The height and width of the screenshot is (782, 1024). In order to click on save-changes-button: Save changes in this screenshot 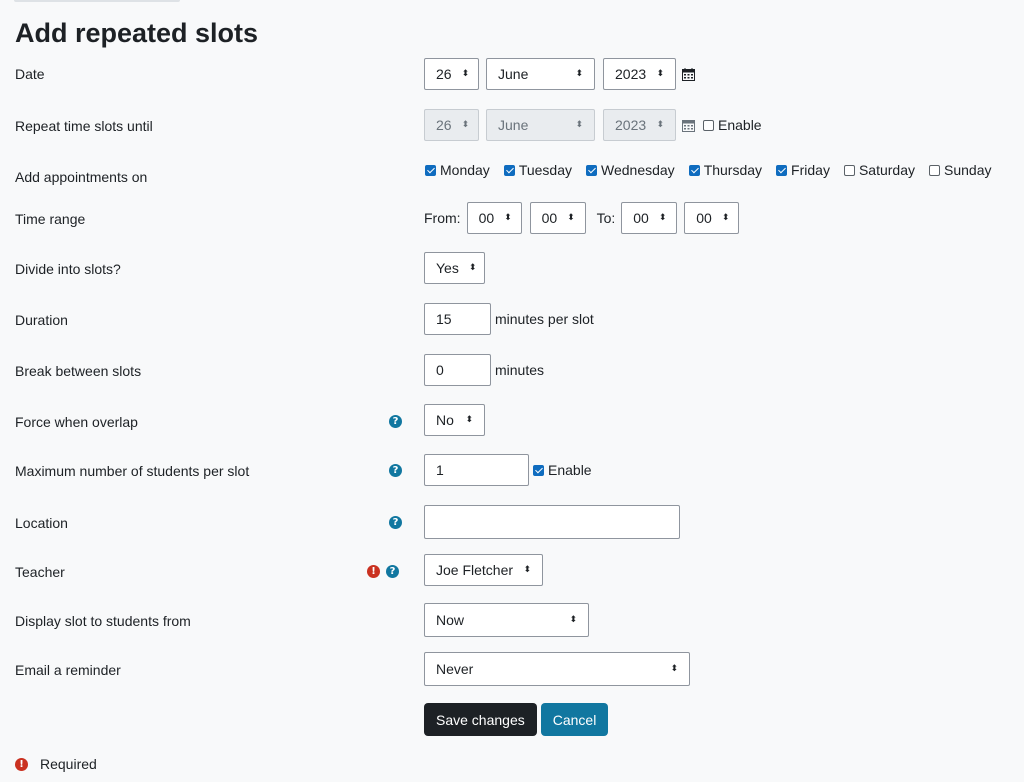, I will do `click(480, 719)`.